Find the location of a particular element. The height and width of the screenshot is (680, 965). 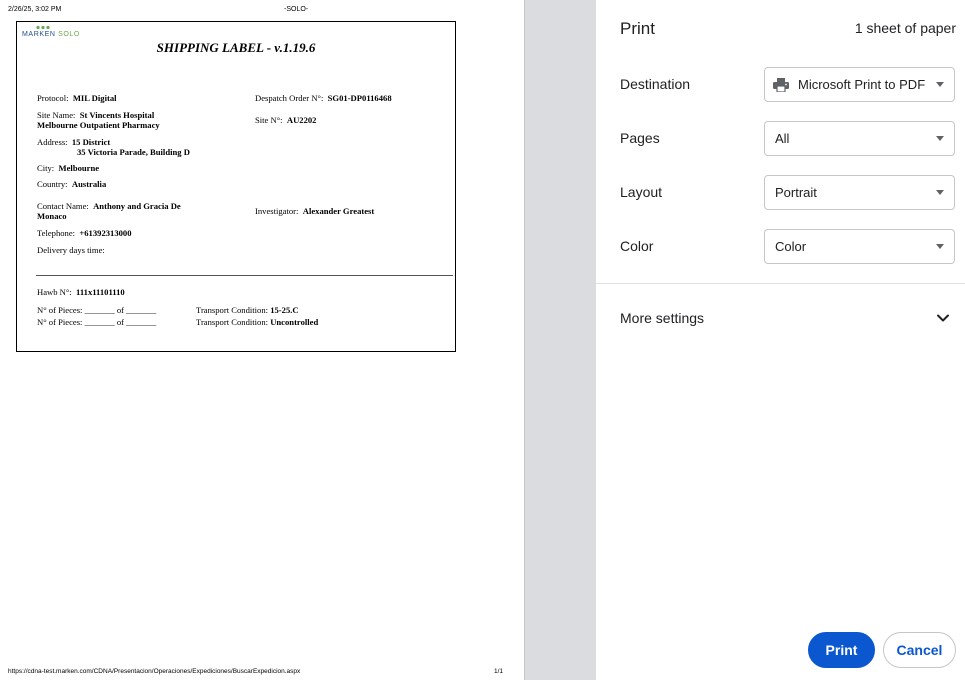

site-name-line1: St Vincents Hospital is located at coordinates (117, 115).